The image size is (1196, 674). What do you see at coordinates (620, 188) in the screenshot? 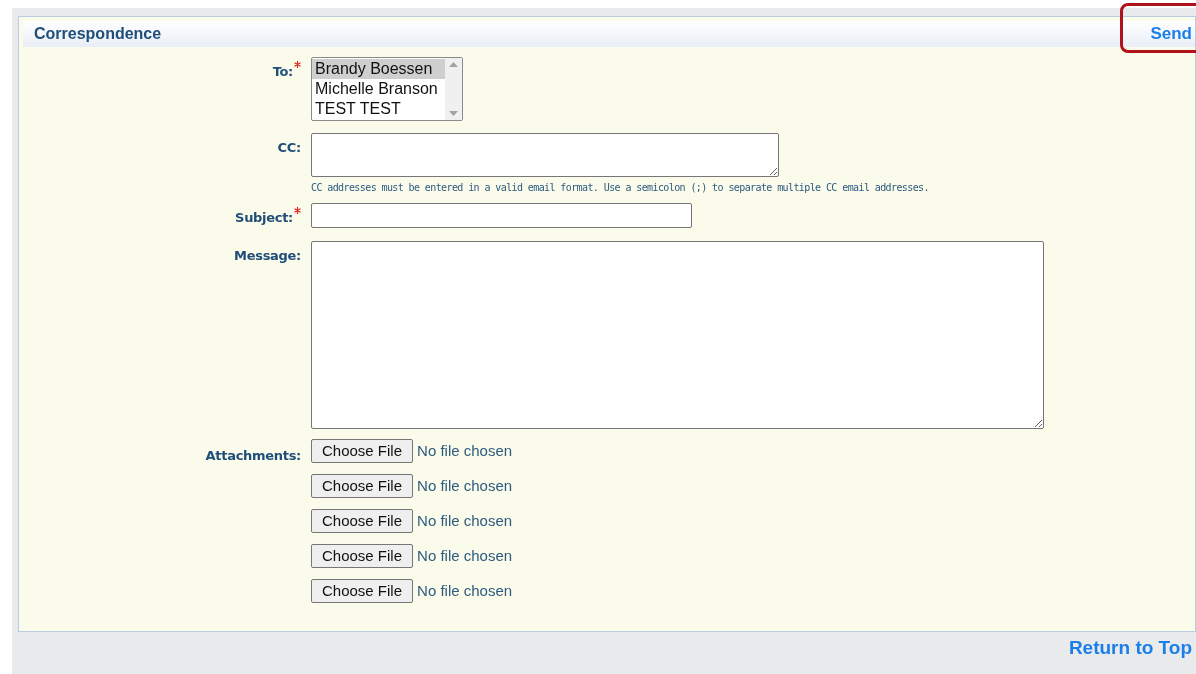
I see `field-hint: CC addresses must be entered in a valid email format. Use a semicolon (;) to separate multiple CC email addresses.` at bounding box center [620, 188].